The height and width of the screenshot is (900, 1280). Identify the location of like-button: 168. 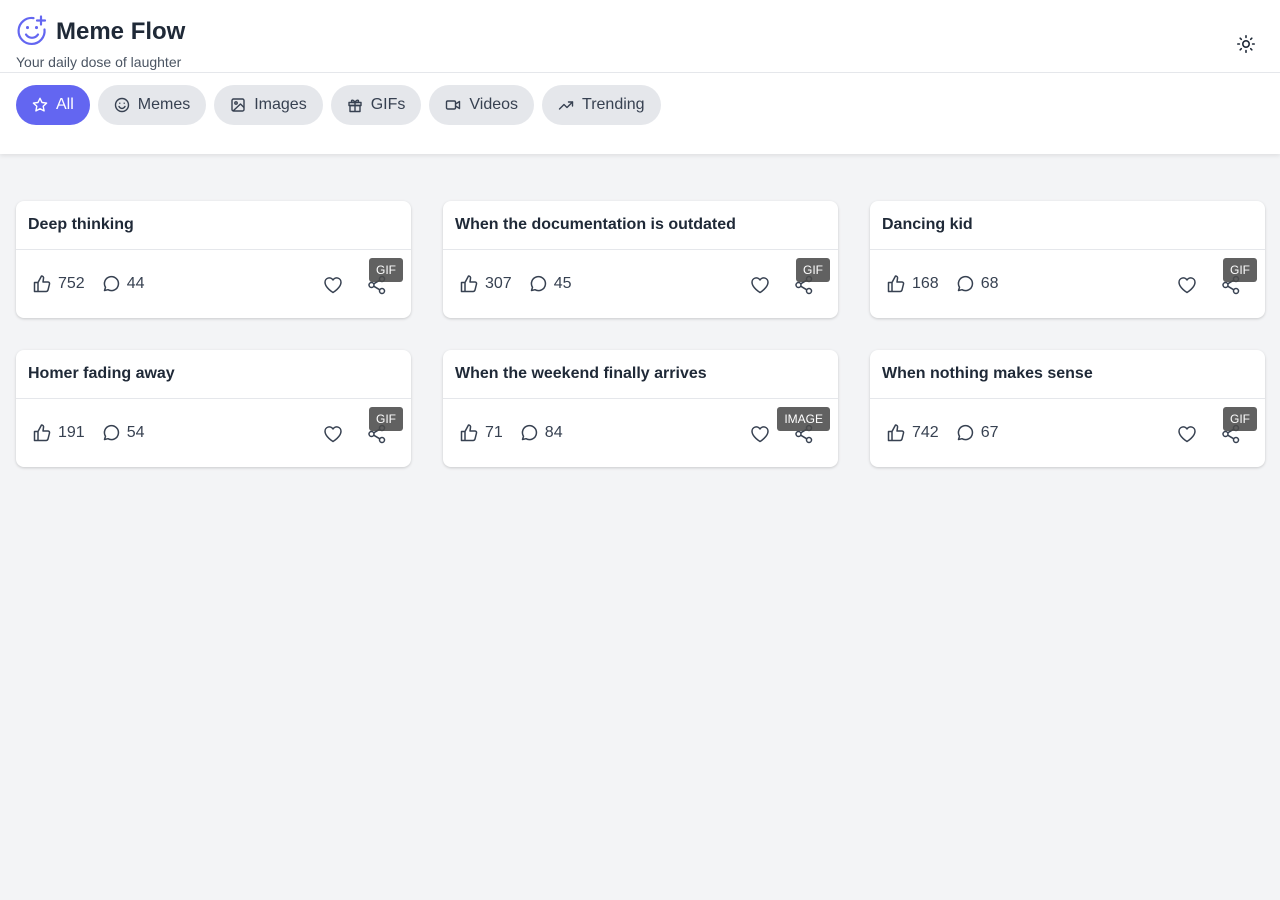
(912, 284).